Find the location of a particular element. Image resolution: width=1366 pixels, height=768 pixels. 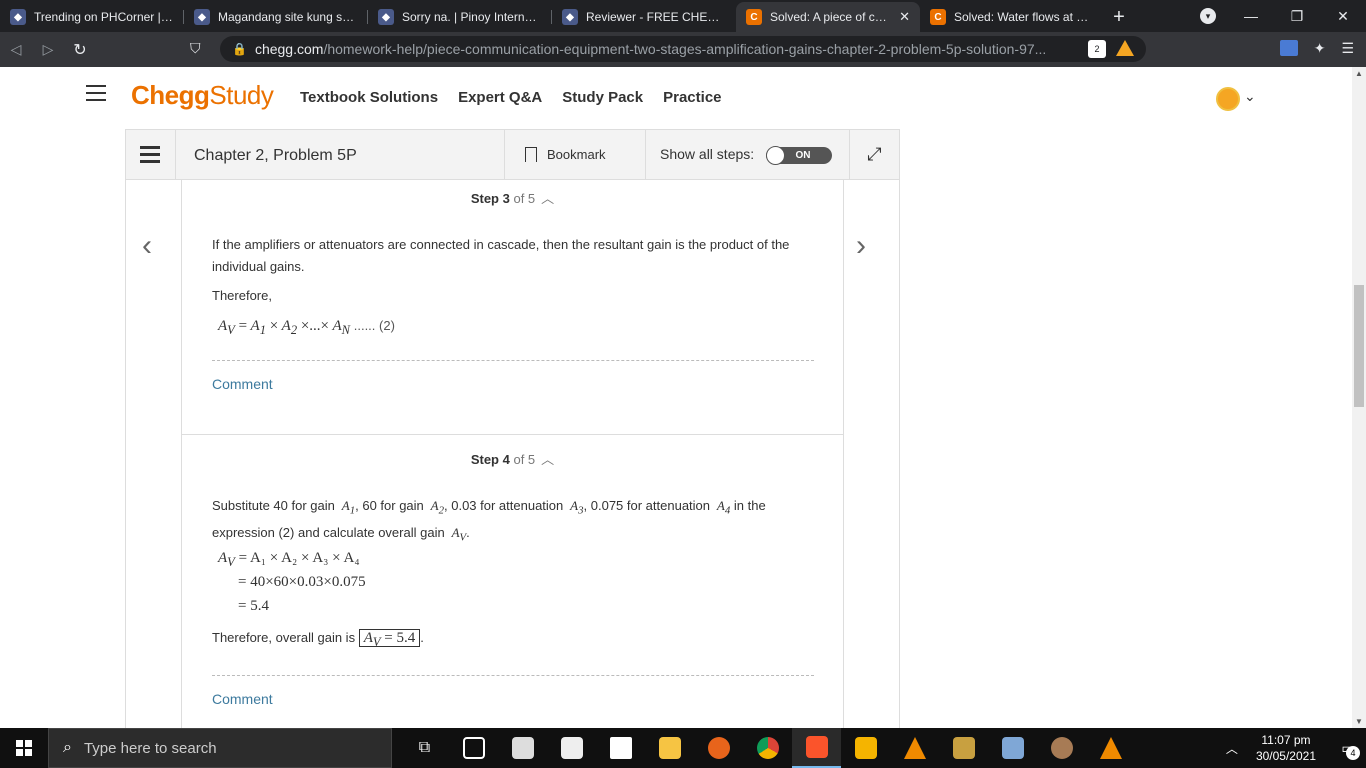

restore-icon: ❐ is located at coordinates (1297, 16).